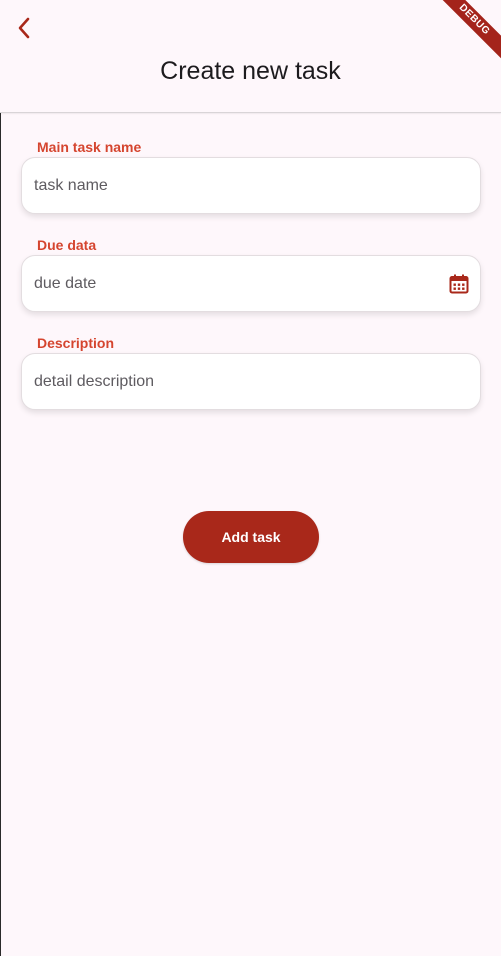  Describe the element at coordinates (459, 284) in the screenshot. I see `calendar-icon` at that location.